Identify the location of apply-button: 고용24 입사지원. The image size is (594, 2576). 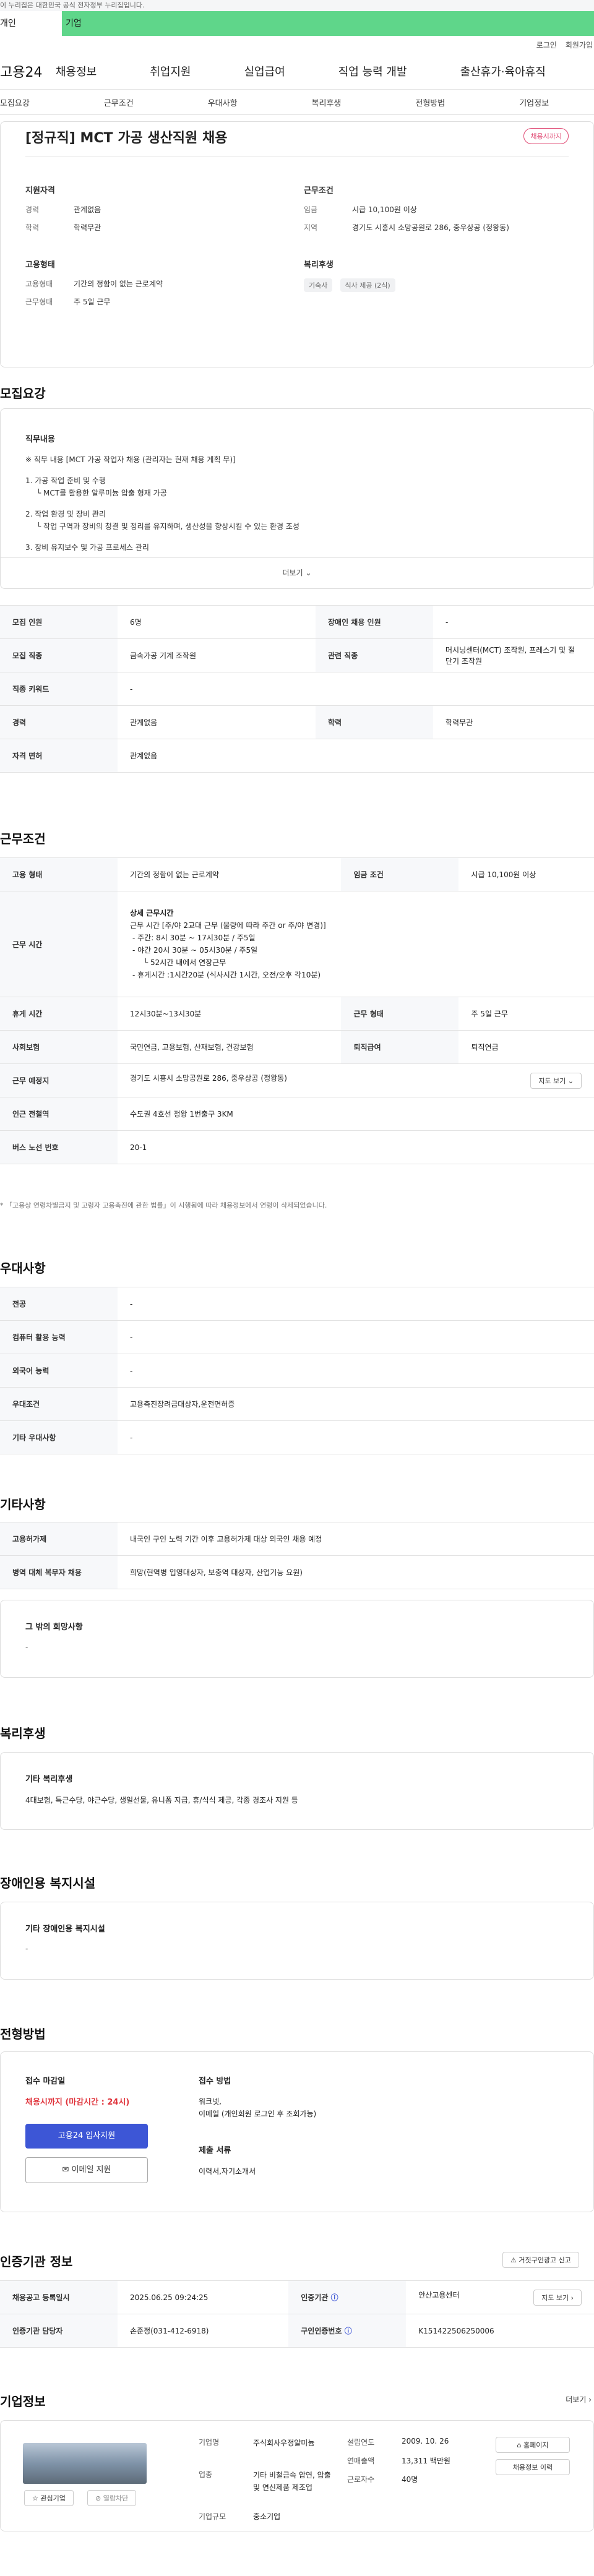
(86, 2136).